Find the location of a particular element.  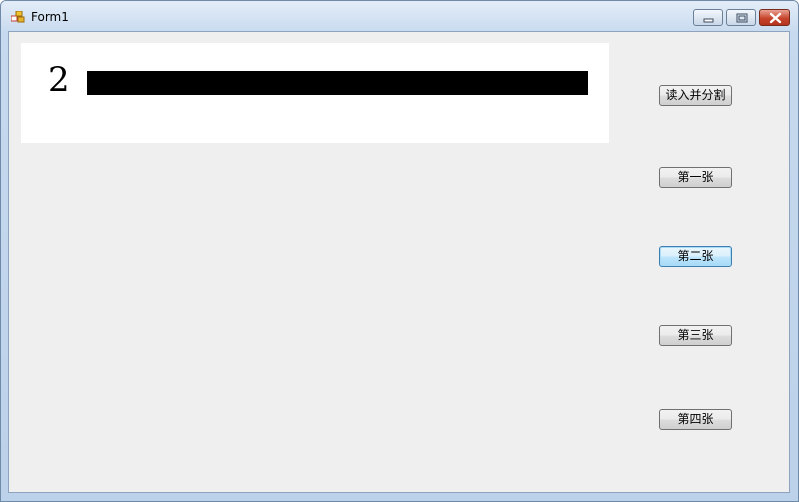

title-bar: Form1 is located at coordinates (399, 16).